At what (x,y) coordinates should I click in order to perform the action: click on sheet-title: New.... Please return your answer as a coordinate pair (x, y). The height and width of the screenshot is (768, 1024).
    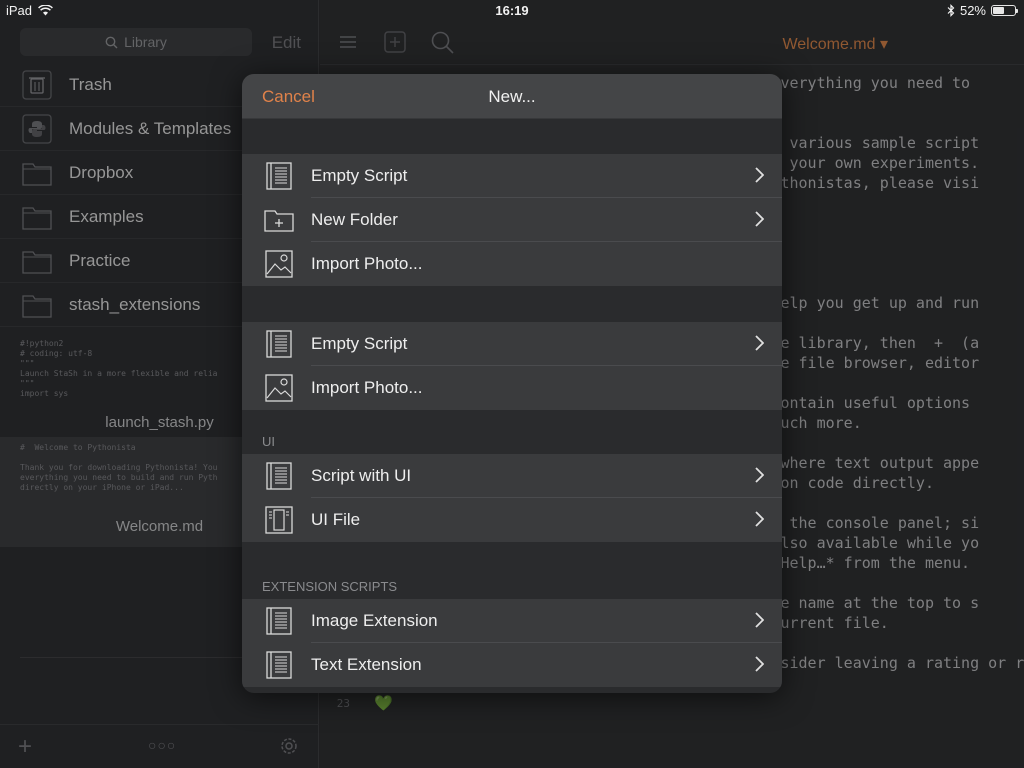
    Looking at the image, I should click on (512, 96).